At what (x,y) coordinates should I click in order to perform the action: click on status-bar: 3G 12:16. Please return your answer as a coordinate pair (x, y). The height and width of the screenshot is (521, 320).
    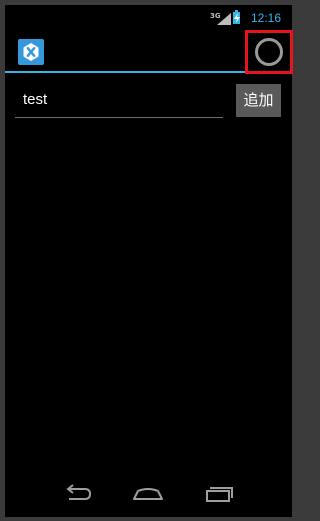
    Looking at the image, I should click on (148, 15).